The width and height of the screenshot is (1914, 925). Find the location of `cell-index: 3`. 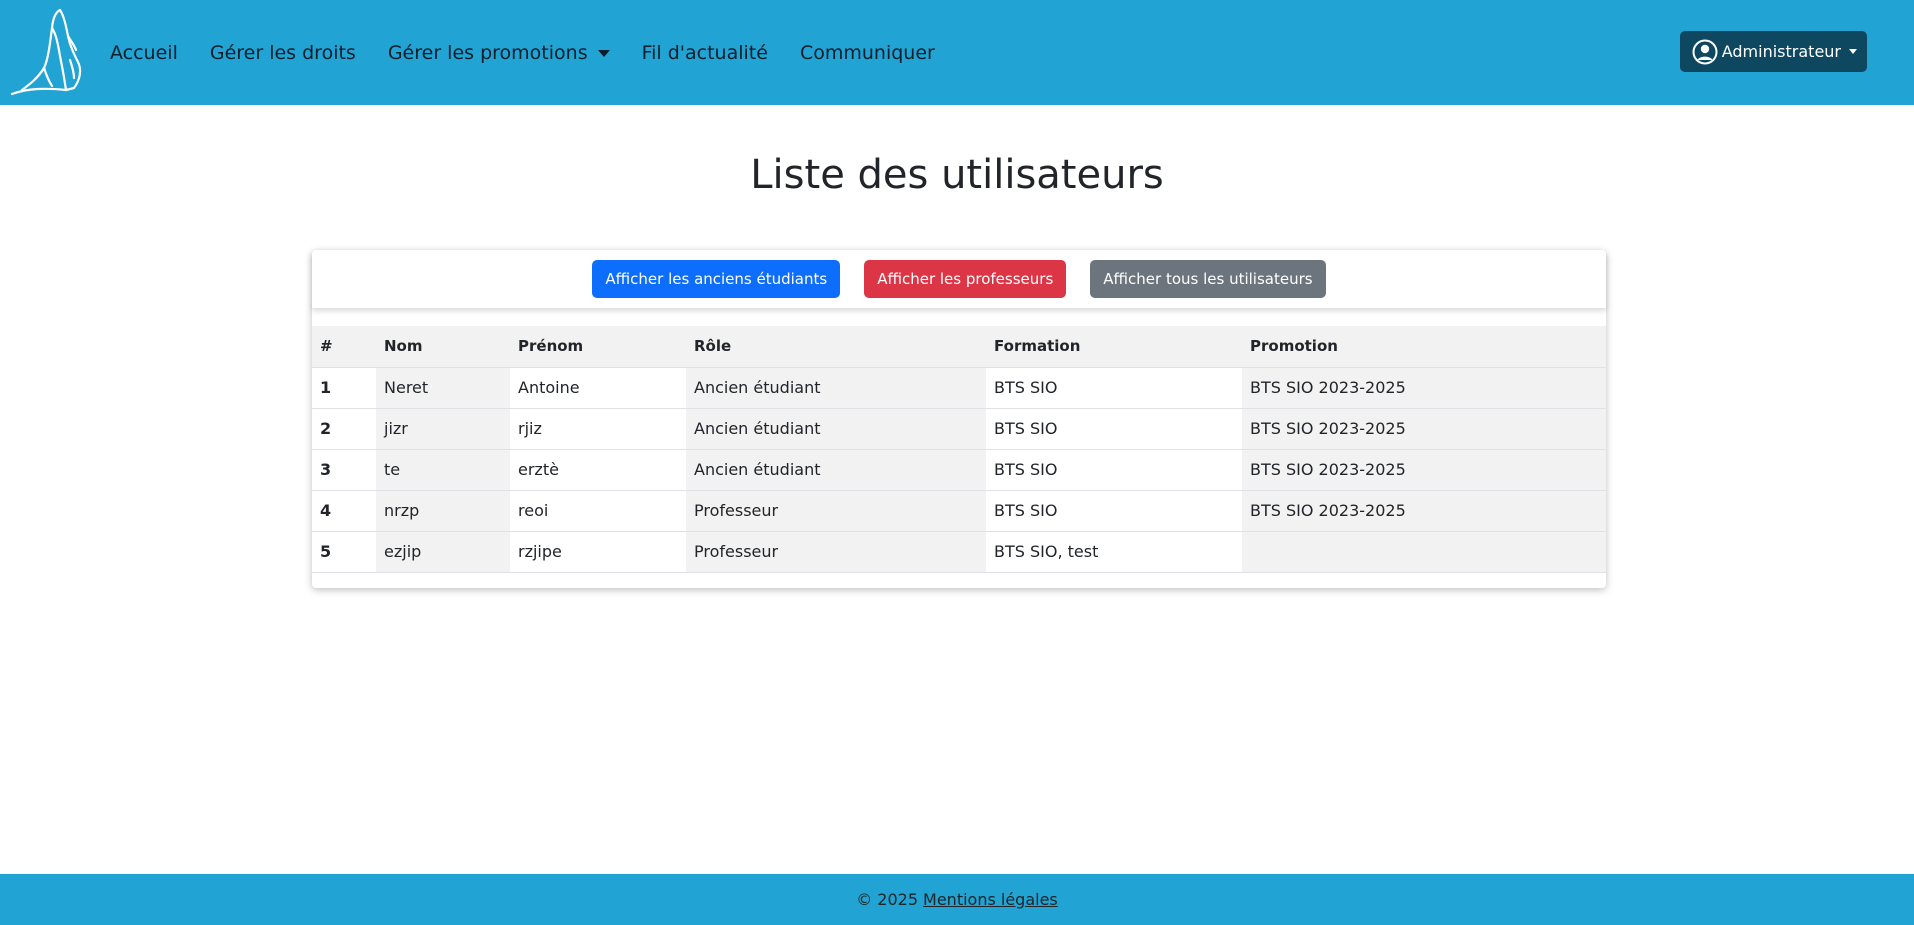

cell-index: 3 is located at coordinates (344, 470).